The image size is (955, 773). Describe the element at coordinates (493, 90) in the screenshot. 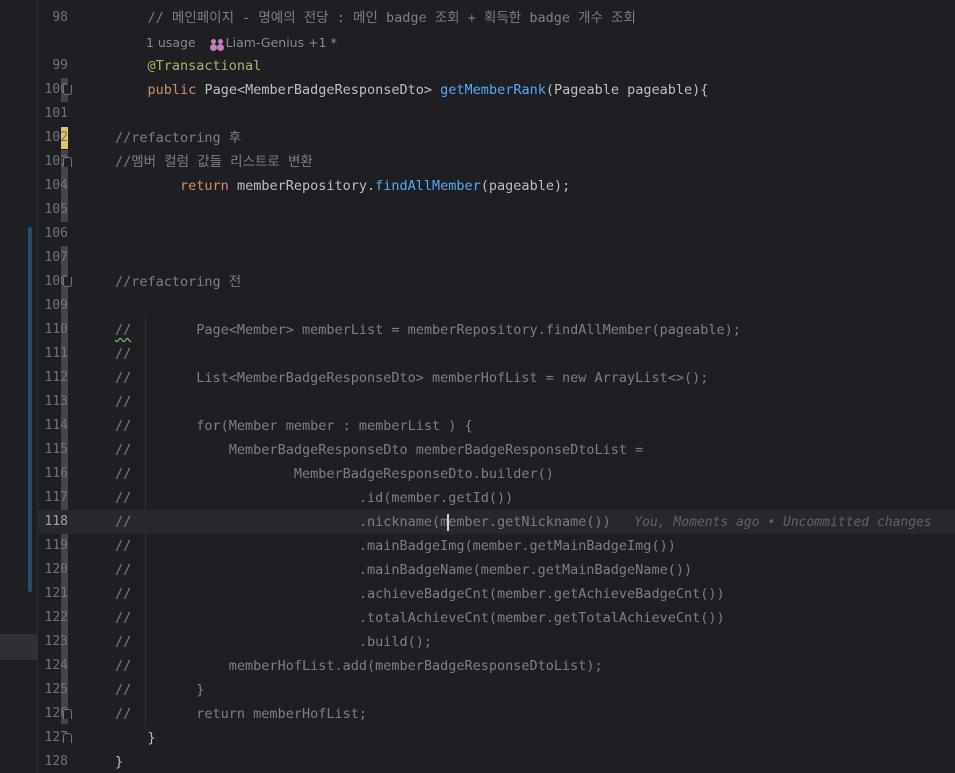

I see `method-name: getMemberRank` at that location.